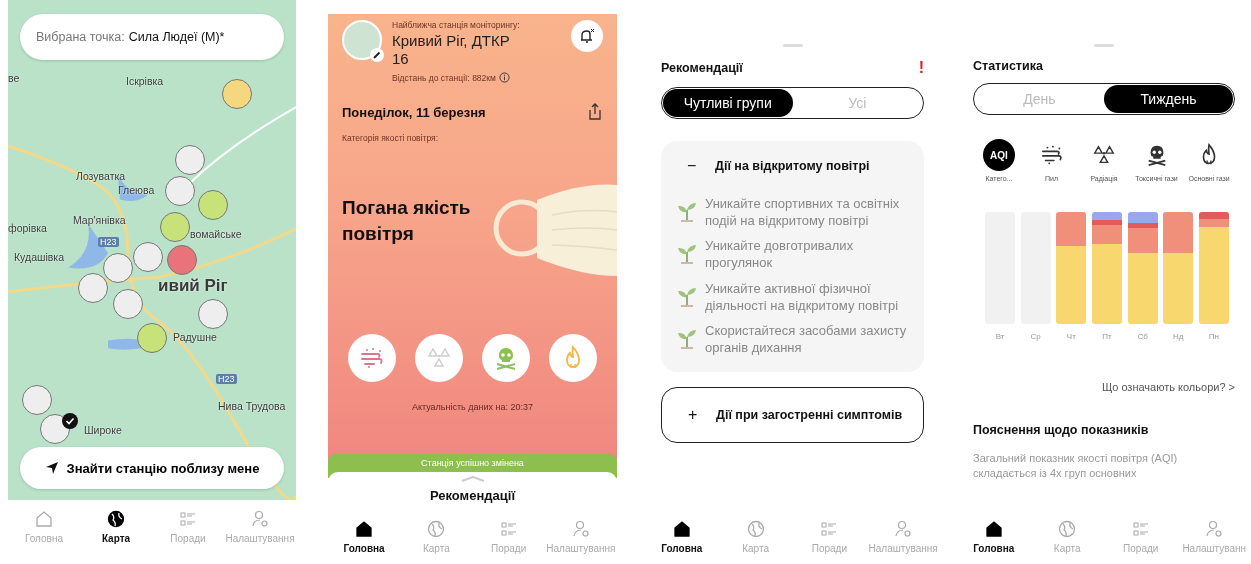 Image resolution: width=1251 pixels, height=564 pixels. What do you see at coordinates (792, 166) in the screenshot?
I see `group-title: Дії на відкритому повітрі` at bounding box center [792, 166].